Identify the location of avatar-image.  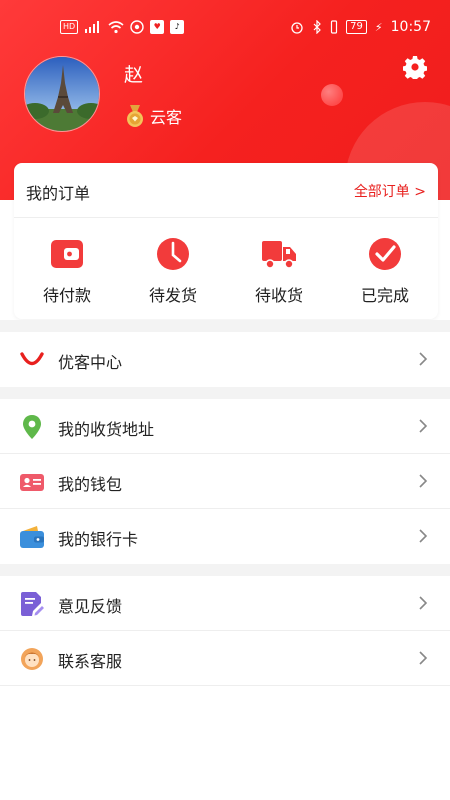
(62, 94).